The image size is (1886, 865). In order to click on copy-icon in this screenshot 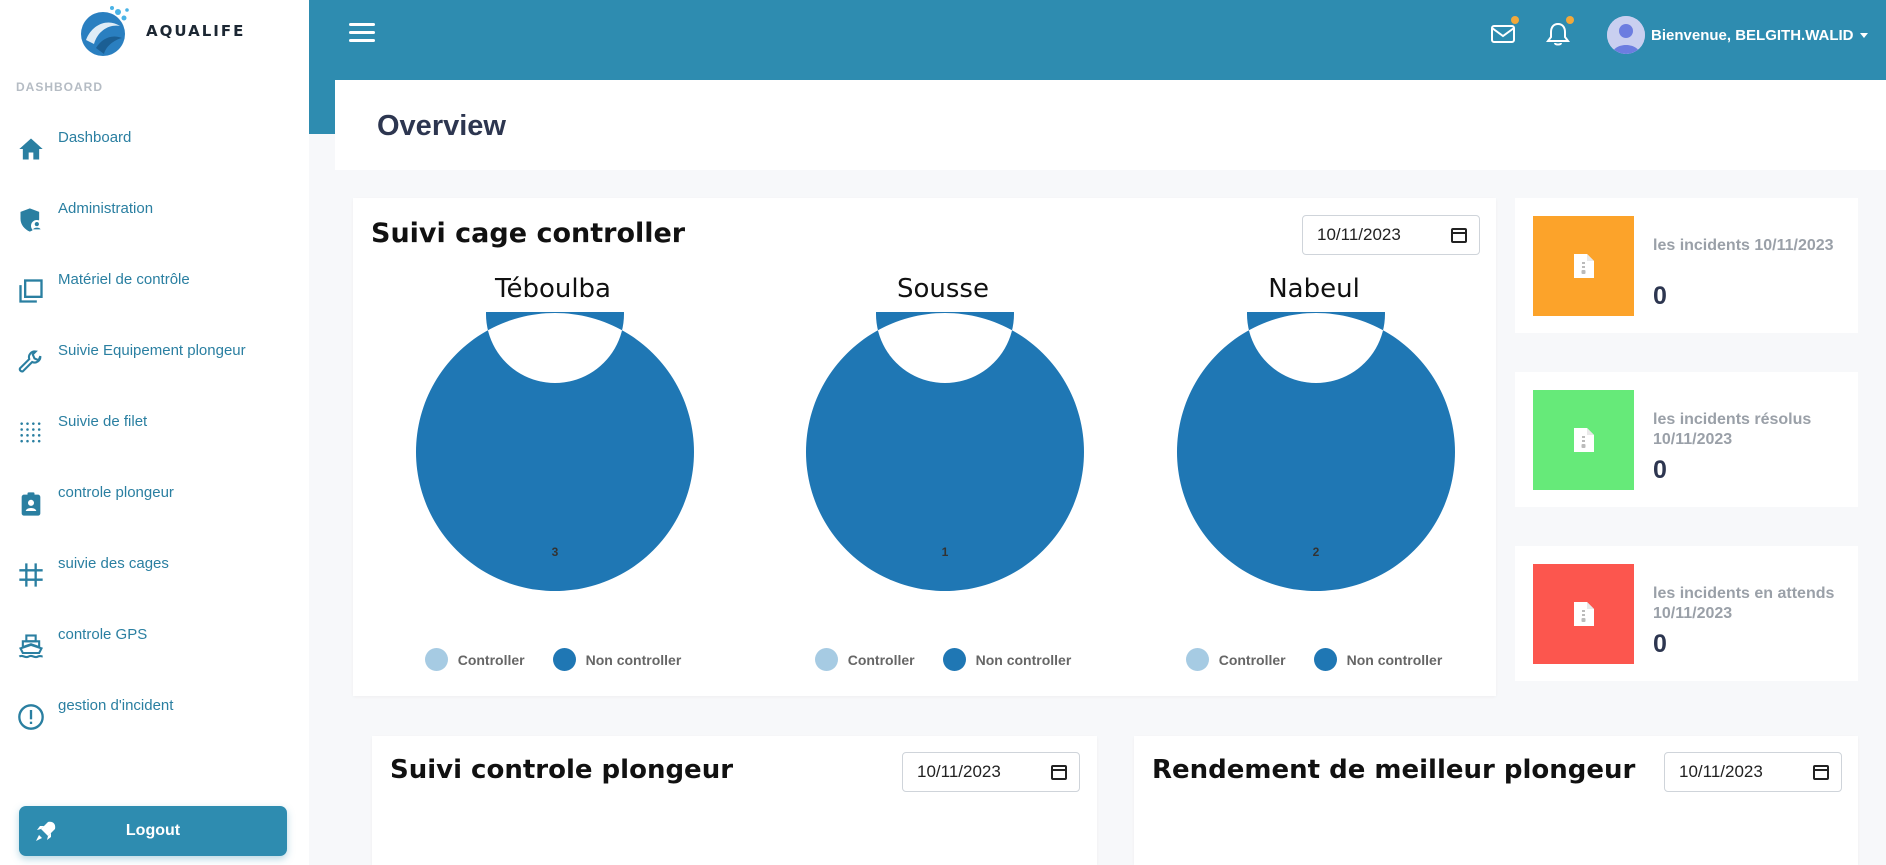, I will do `click(31, 291)`.